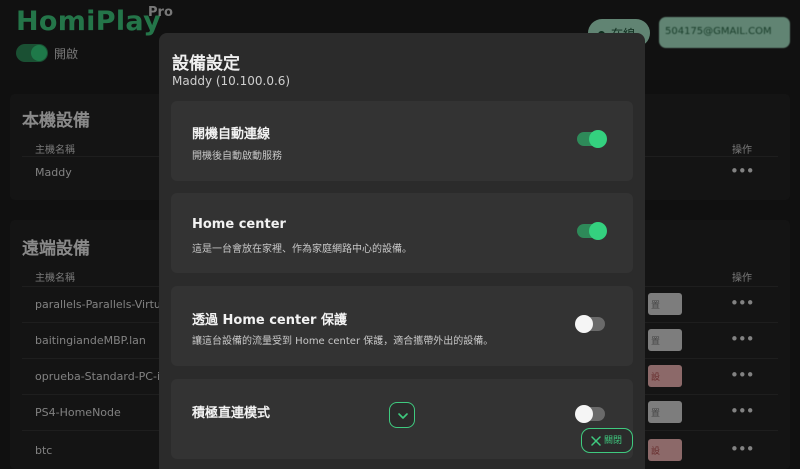  What do you see at coordinates (239, 224) in the screenshot?
I see `setting-title: Home center` at bounding box center [239, 224].